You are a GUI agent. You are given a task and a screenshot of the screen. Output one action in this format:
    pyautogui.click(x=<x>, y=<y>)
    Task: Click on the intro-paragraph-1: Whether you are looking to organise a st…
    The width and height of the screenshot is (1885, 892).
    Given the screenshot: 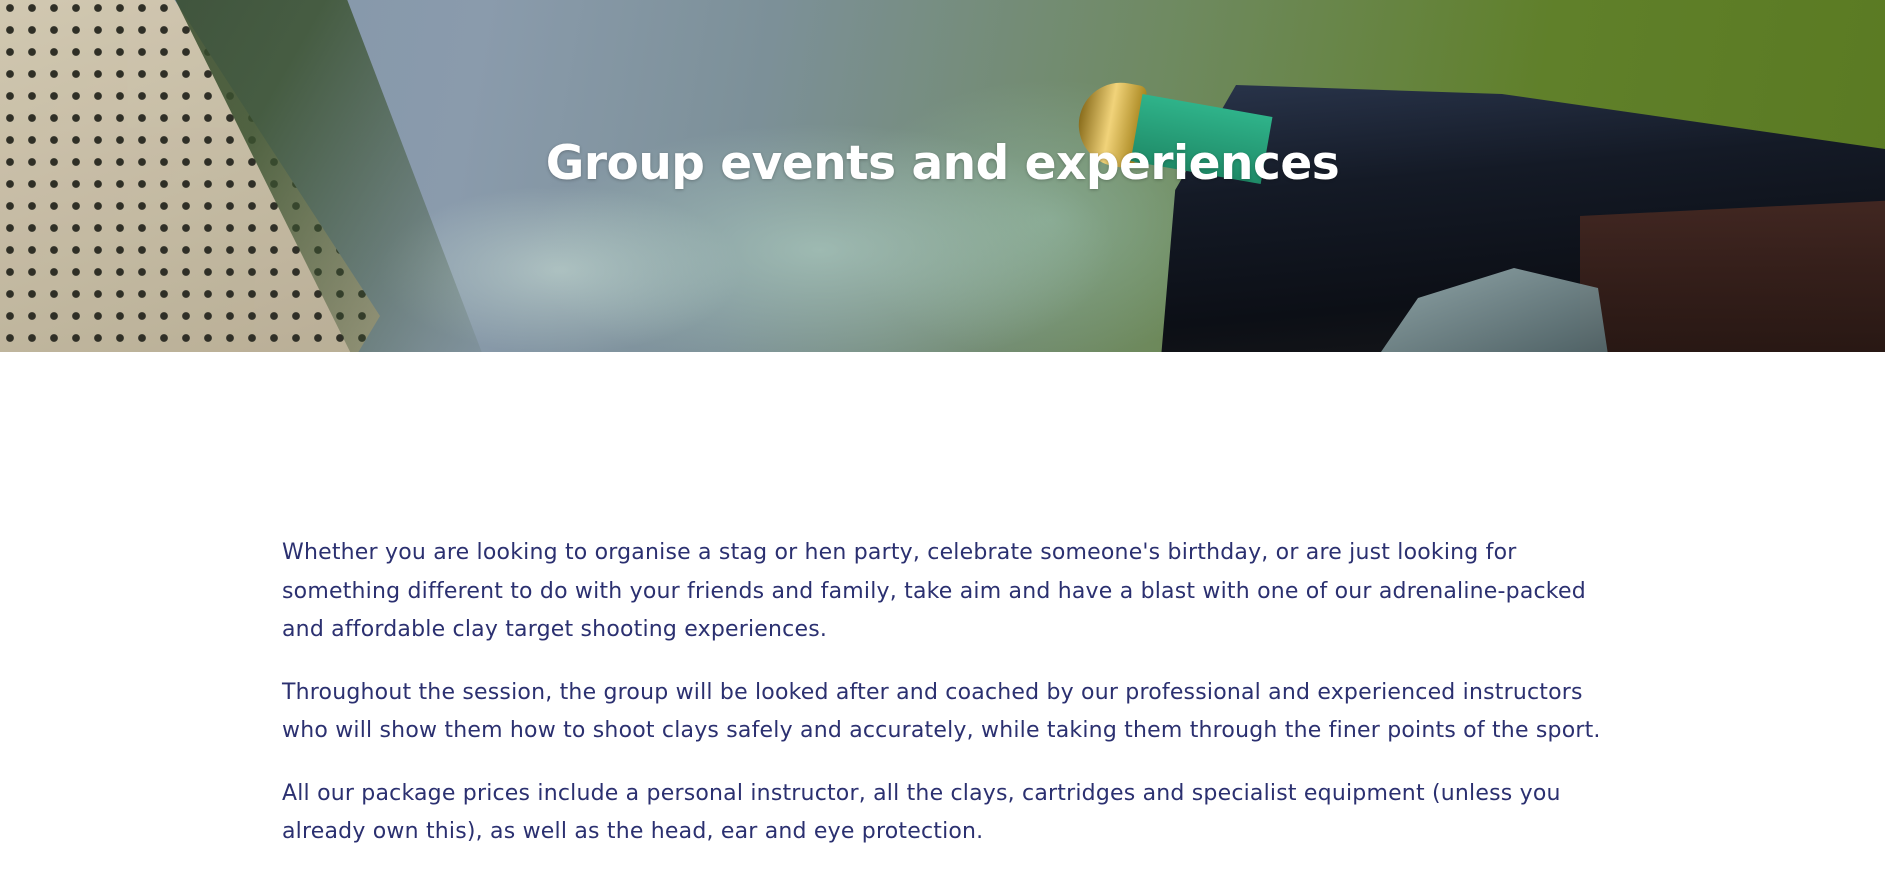 What is the action you would take?
    pyautogui.click(x=934, y=591)
    